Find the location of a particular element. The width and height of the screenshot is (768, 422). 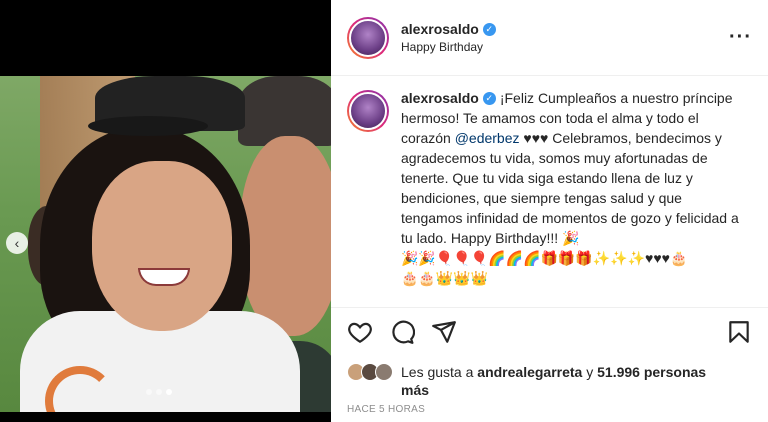

carousel-dot-active is located at coordinates (169, 392).